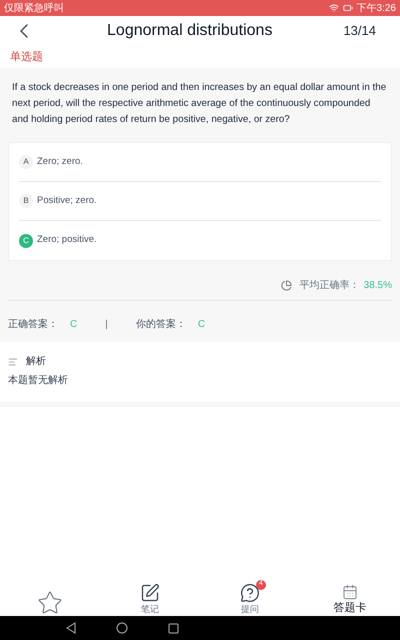 Image resolution: width=400 pixels, height=640 pixels. I want to click on accuracy-label: 平均正确率：, so click(330, 285).